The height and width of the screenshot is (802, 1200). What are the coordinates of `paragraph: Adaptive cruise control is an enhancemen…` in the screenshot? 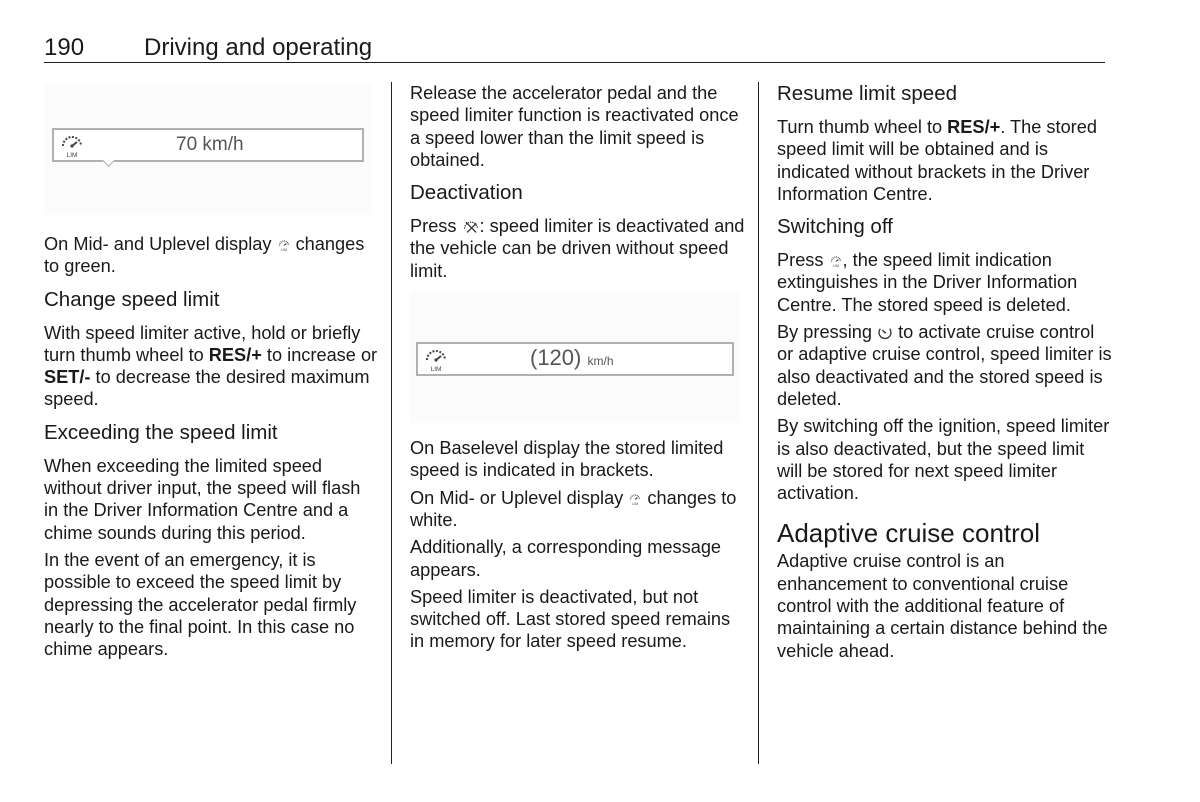 It's located at (942, 606).